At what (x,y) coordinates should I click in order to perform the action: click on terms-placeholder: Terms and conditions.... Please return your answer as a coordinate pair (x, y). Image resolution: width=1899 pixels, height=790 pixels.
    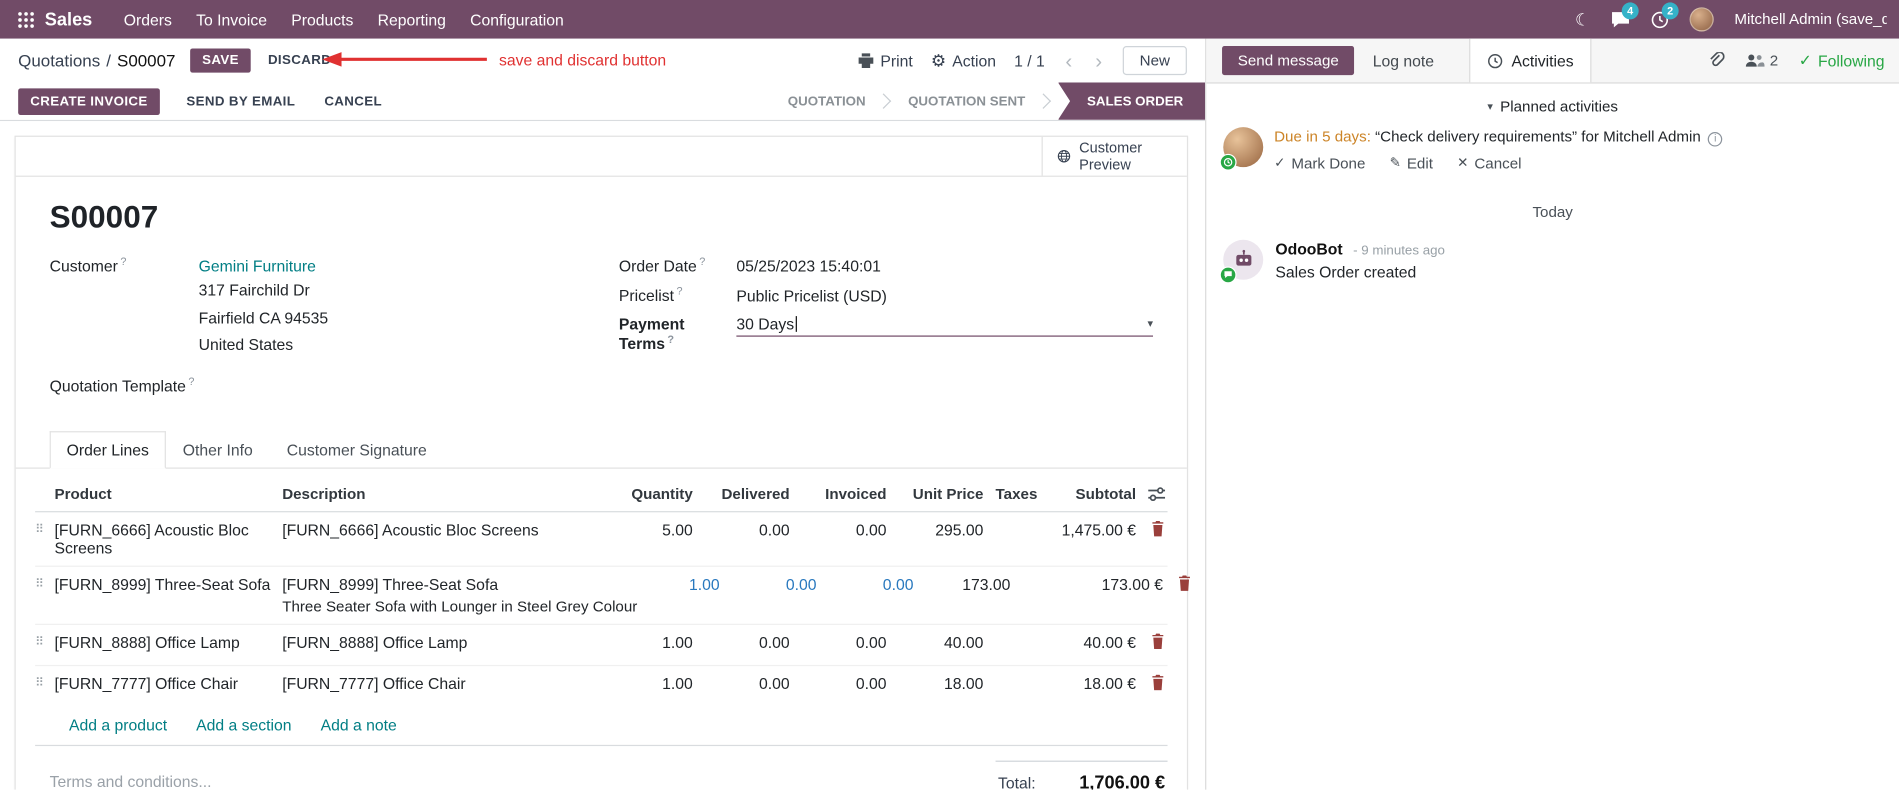
    Looking at the image, I should click on (523, 781).